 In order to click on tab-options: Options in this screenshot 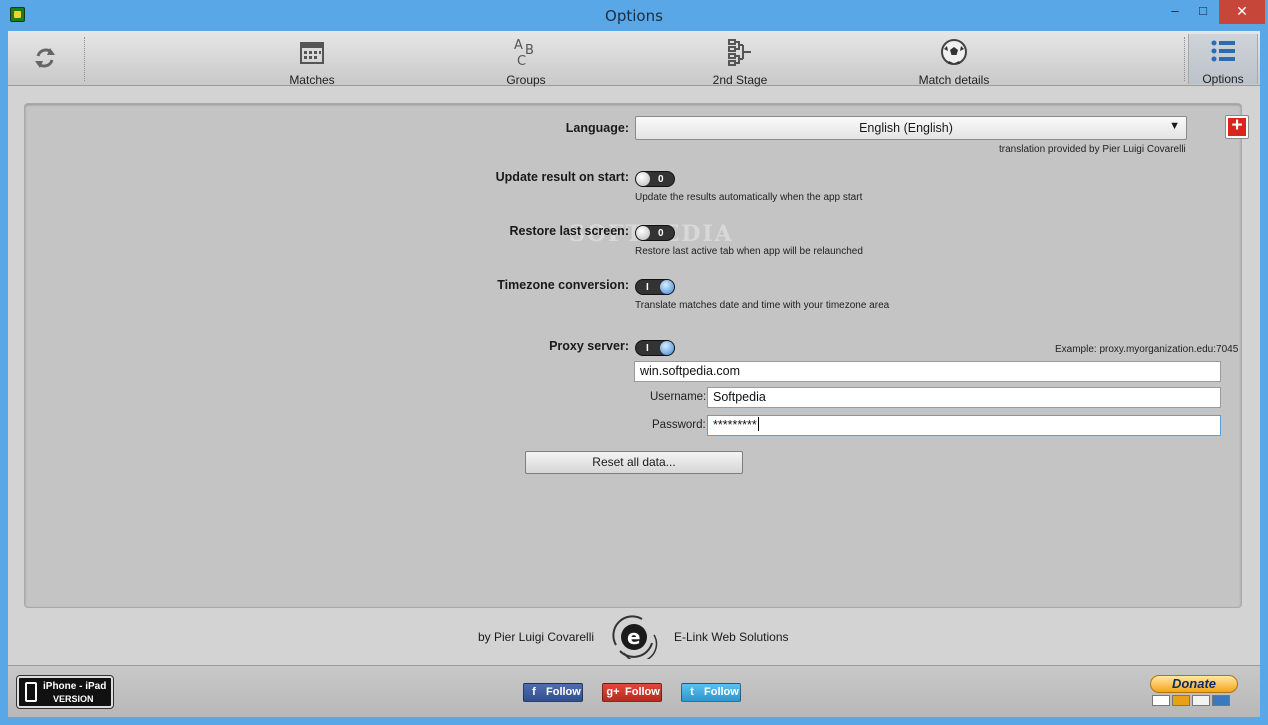, I will do `click(1223, 60)`.